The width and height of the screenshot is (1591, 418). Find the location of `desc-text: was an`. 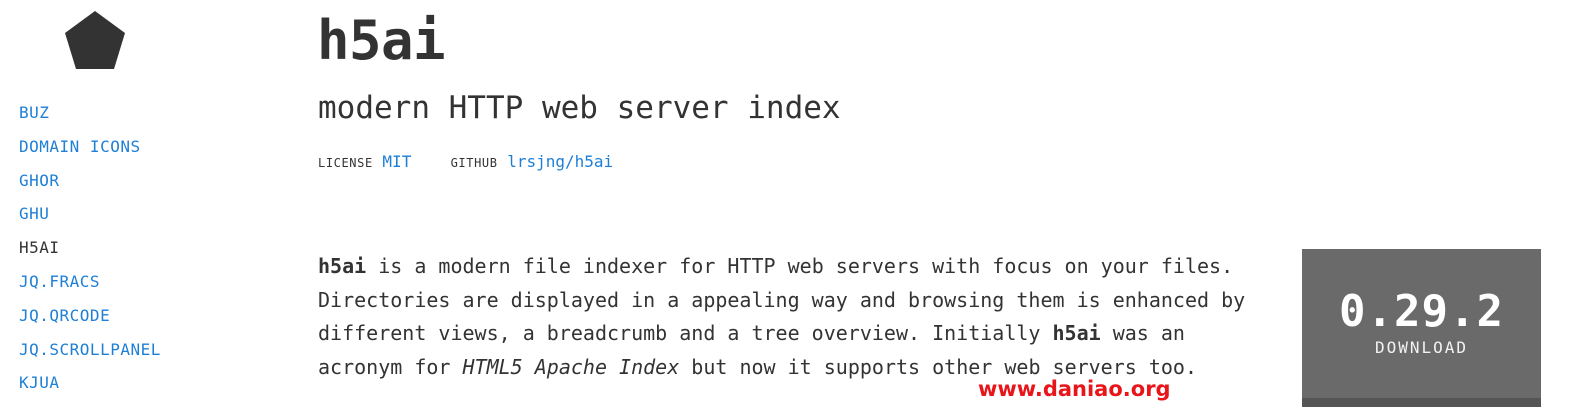

desc-text: was an is located at coordinates (1142, 333).